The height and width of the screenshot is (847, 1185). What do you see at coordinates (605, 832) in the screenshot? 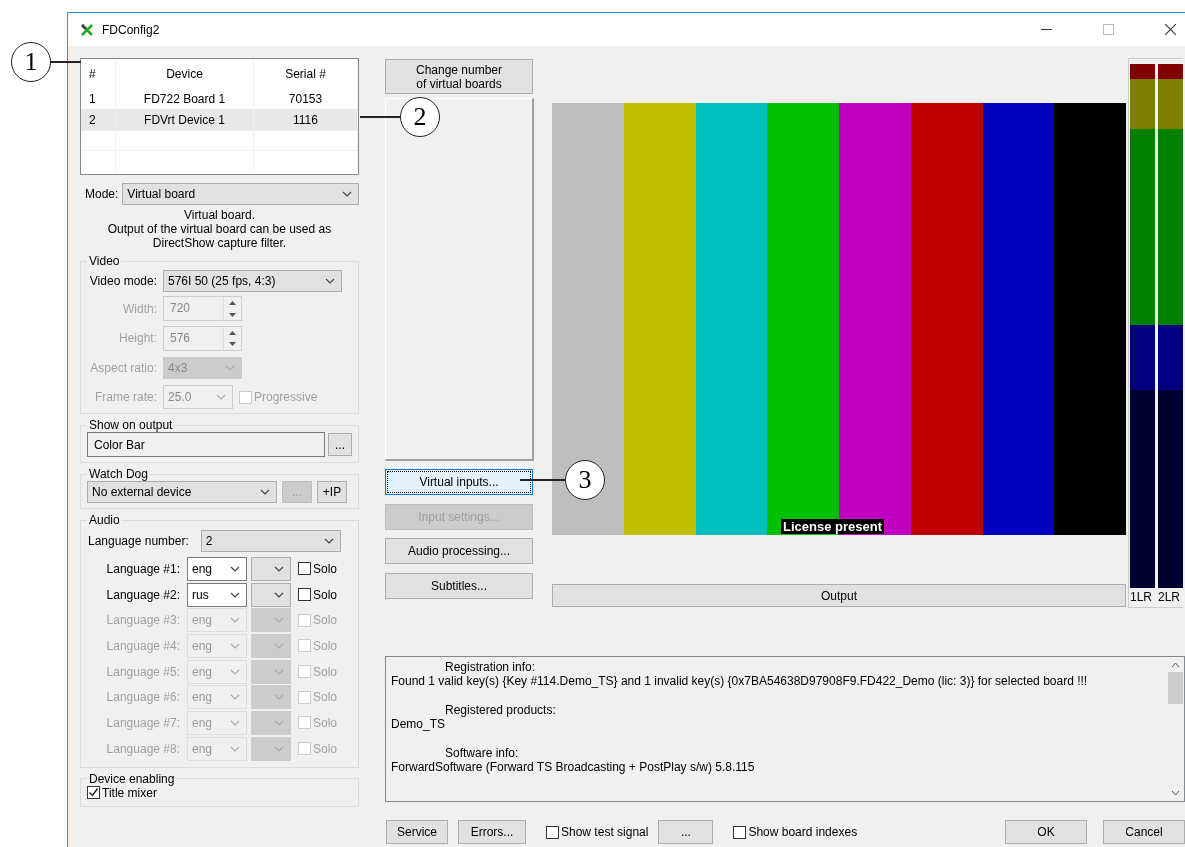
I see `checkbox-label: Show test signal` at bounding box center [605, 832].